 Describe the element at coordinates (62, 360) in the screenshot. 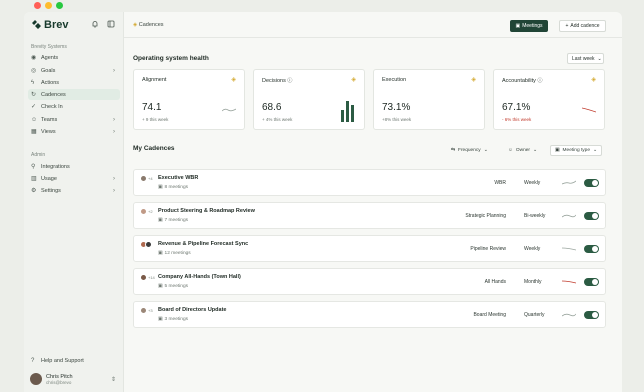

I see `help-label: Help and Support` at that location.